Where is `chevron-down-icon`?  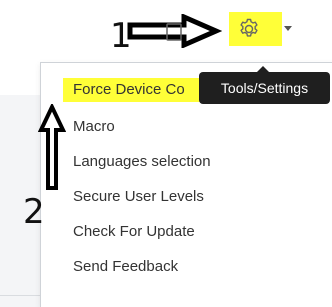
chevron-down-icon is located at coordinates (288, 28).